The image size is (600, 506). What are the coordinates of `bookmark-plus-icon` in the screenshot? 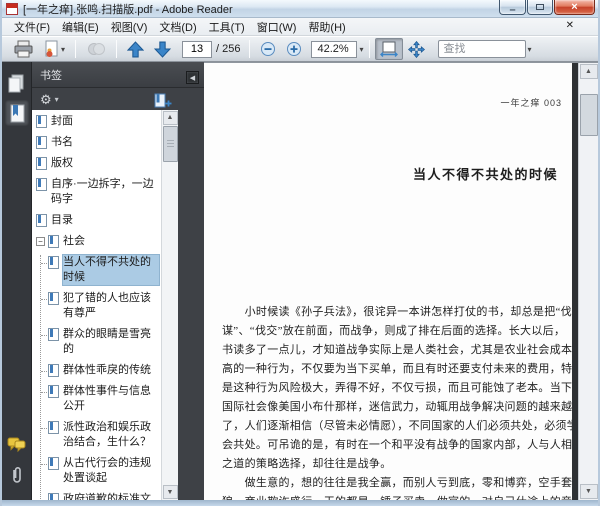 It's located at (163, 100).